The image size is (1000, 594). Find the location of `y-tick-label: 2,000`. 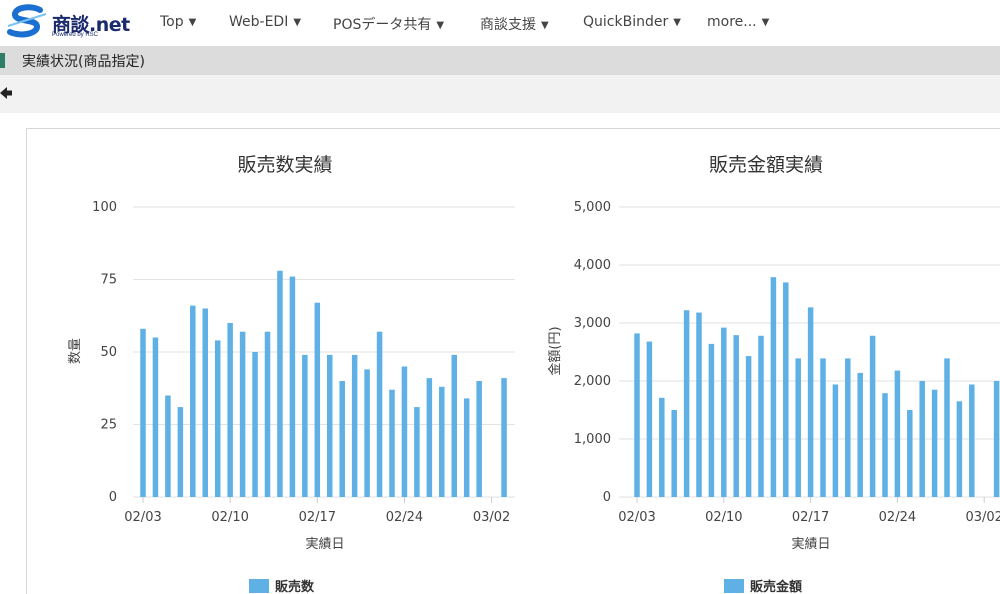

y-tick-label: 2,000 is located at coordinates (592, 381).